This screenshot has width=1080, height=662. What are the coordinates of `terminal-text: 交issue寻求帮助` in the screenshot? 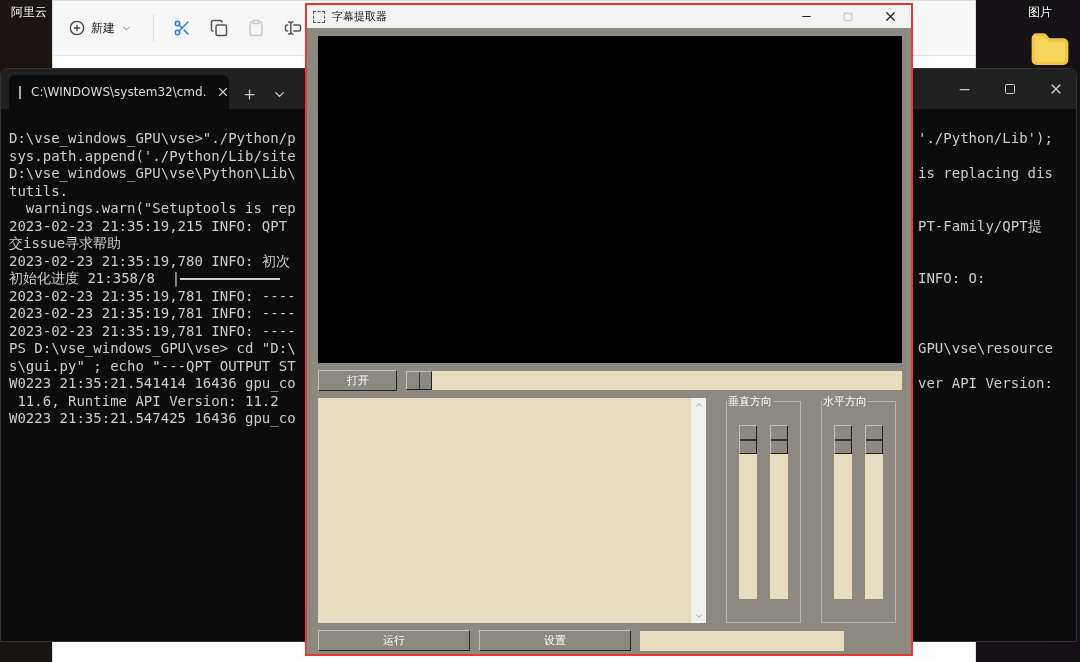 It's located at (65, 244).